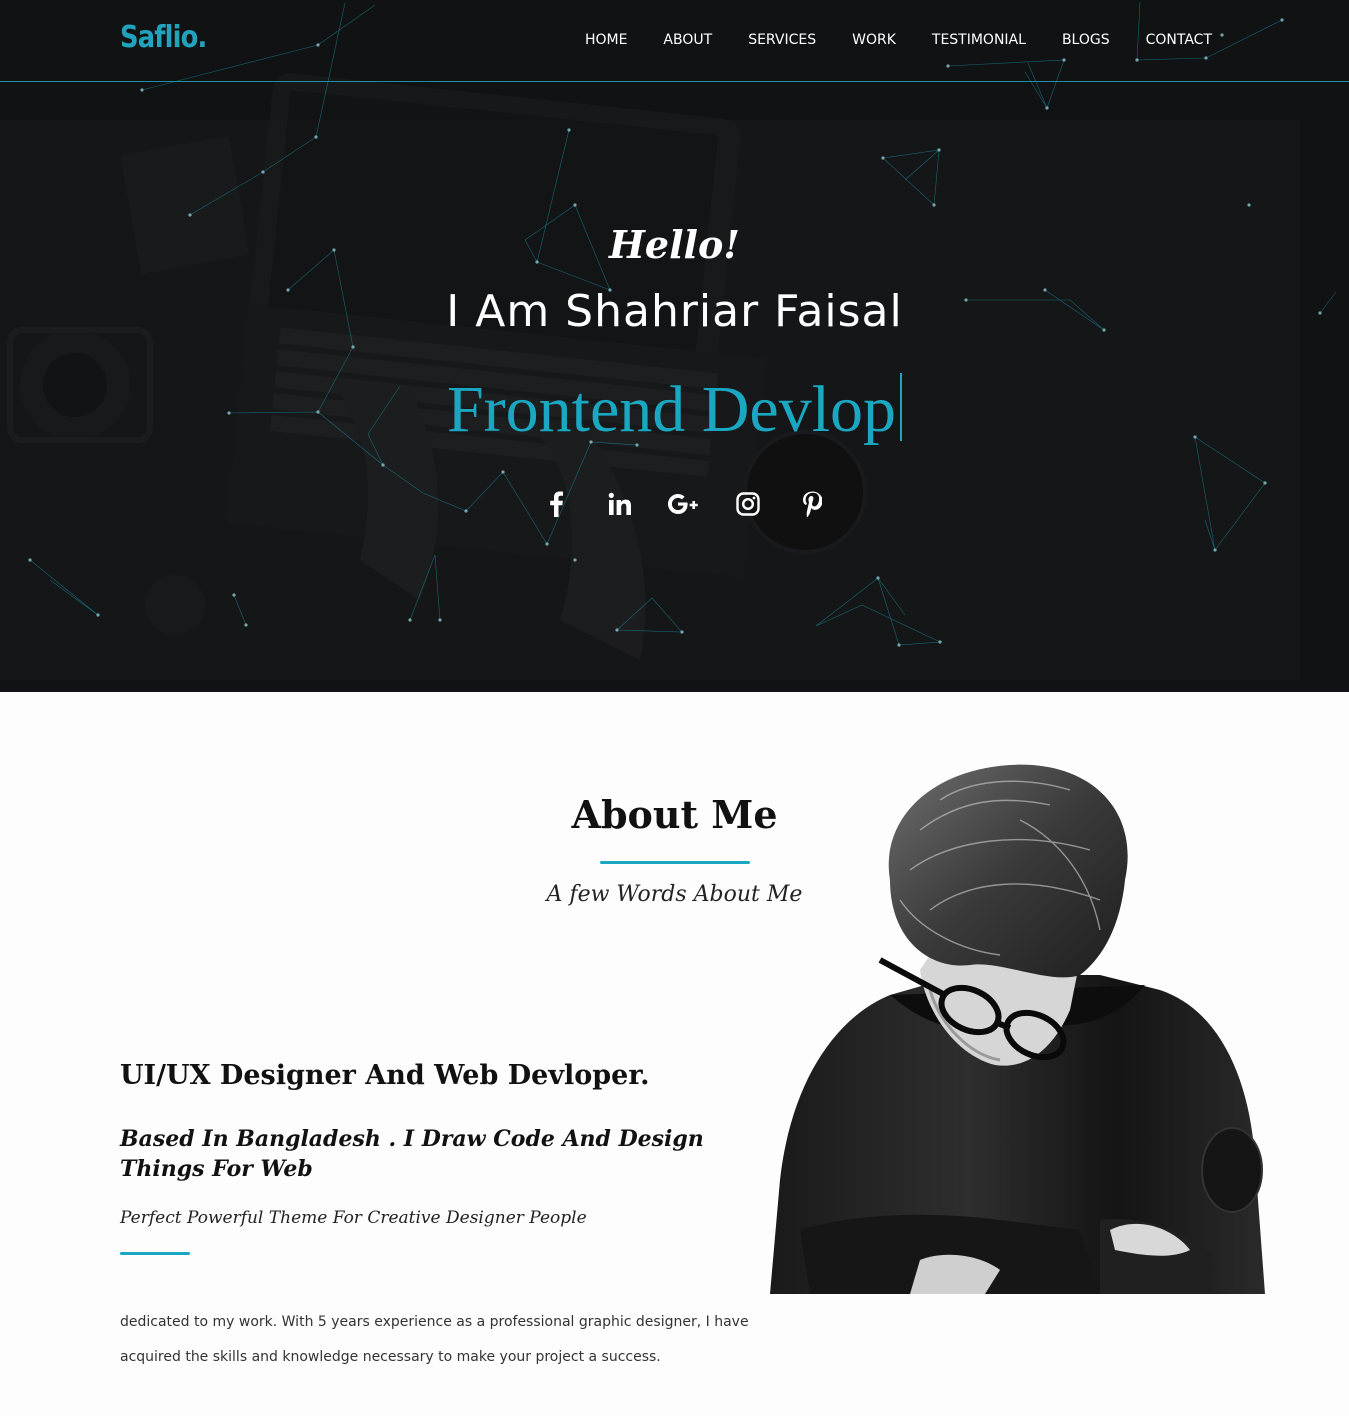  Describe the element at coordinates (606, 40) in the screenshot. I see `nav-link-home: HOME` at that location.